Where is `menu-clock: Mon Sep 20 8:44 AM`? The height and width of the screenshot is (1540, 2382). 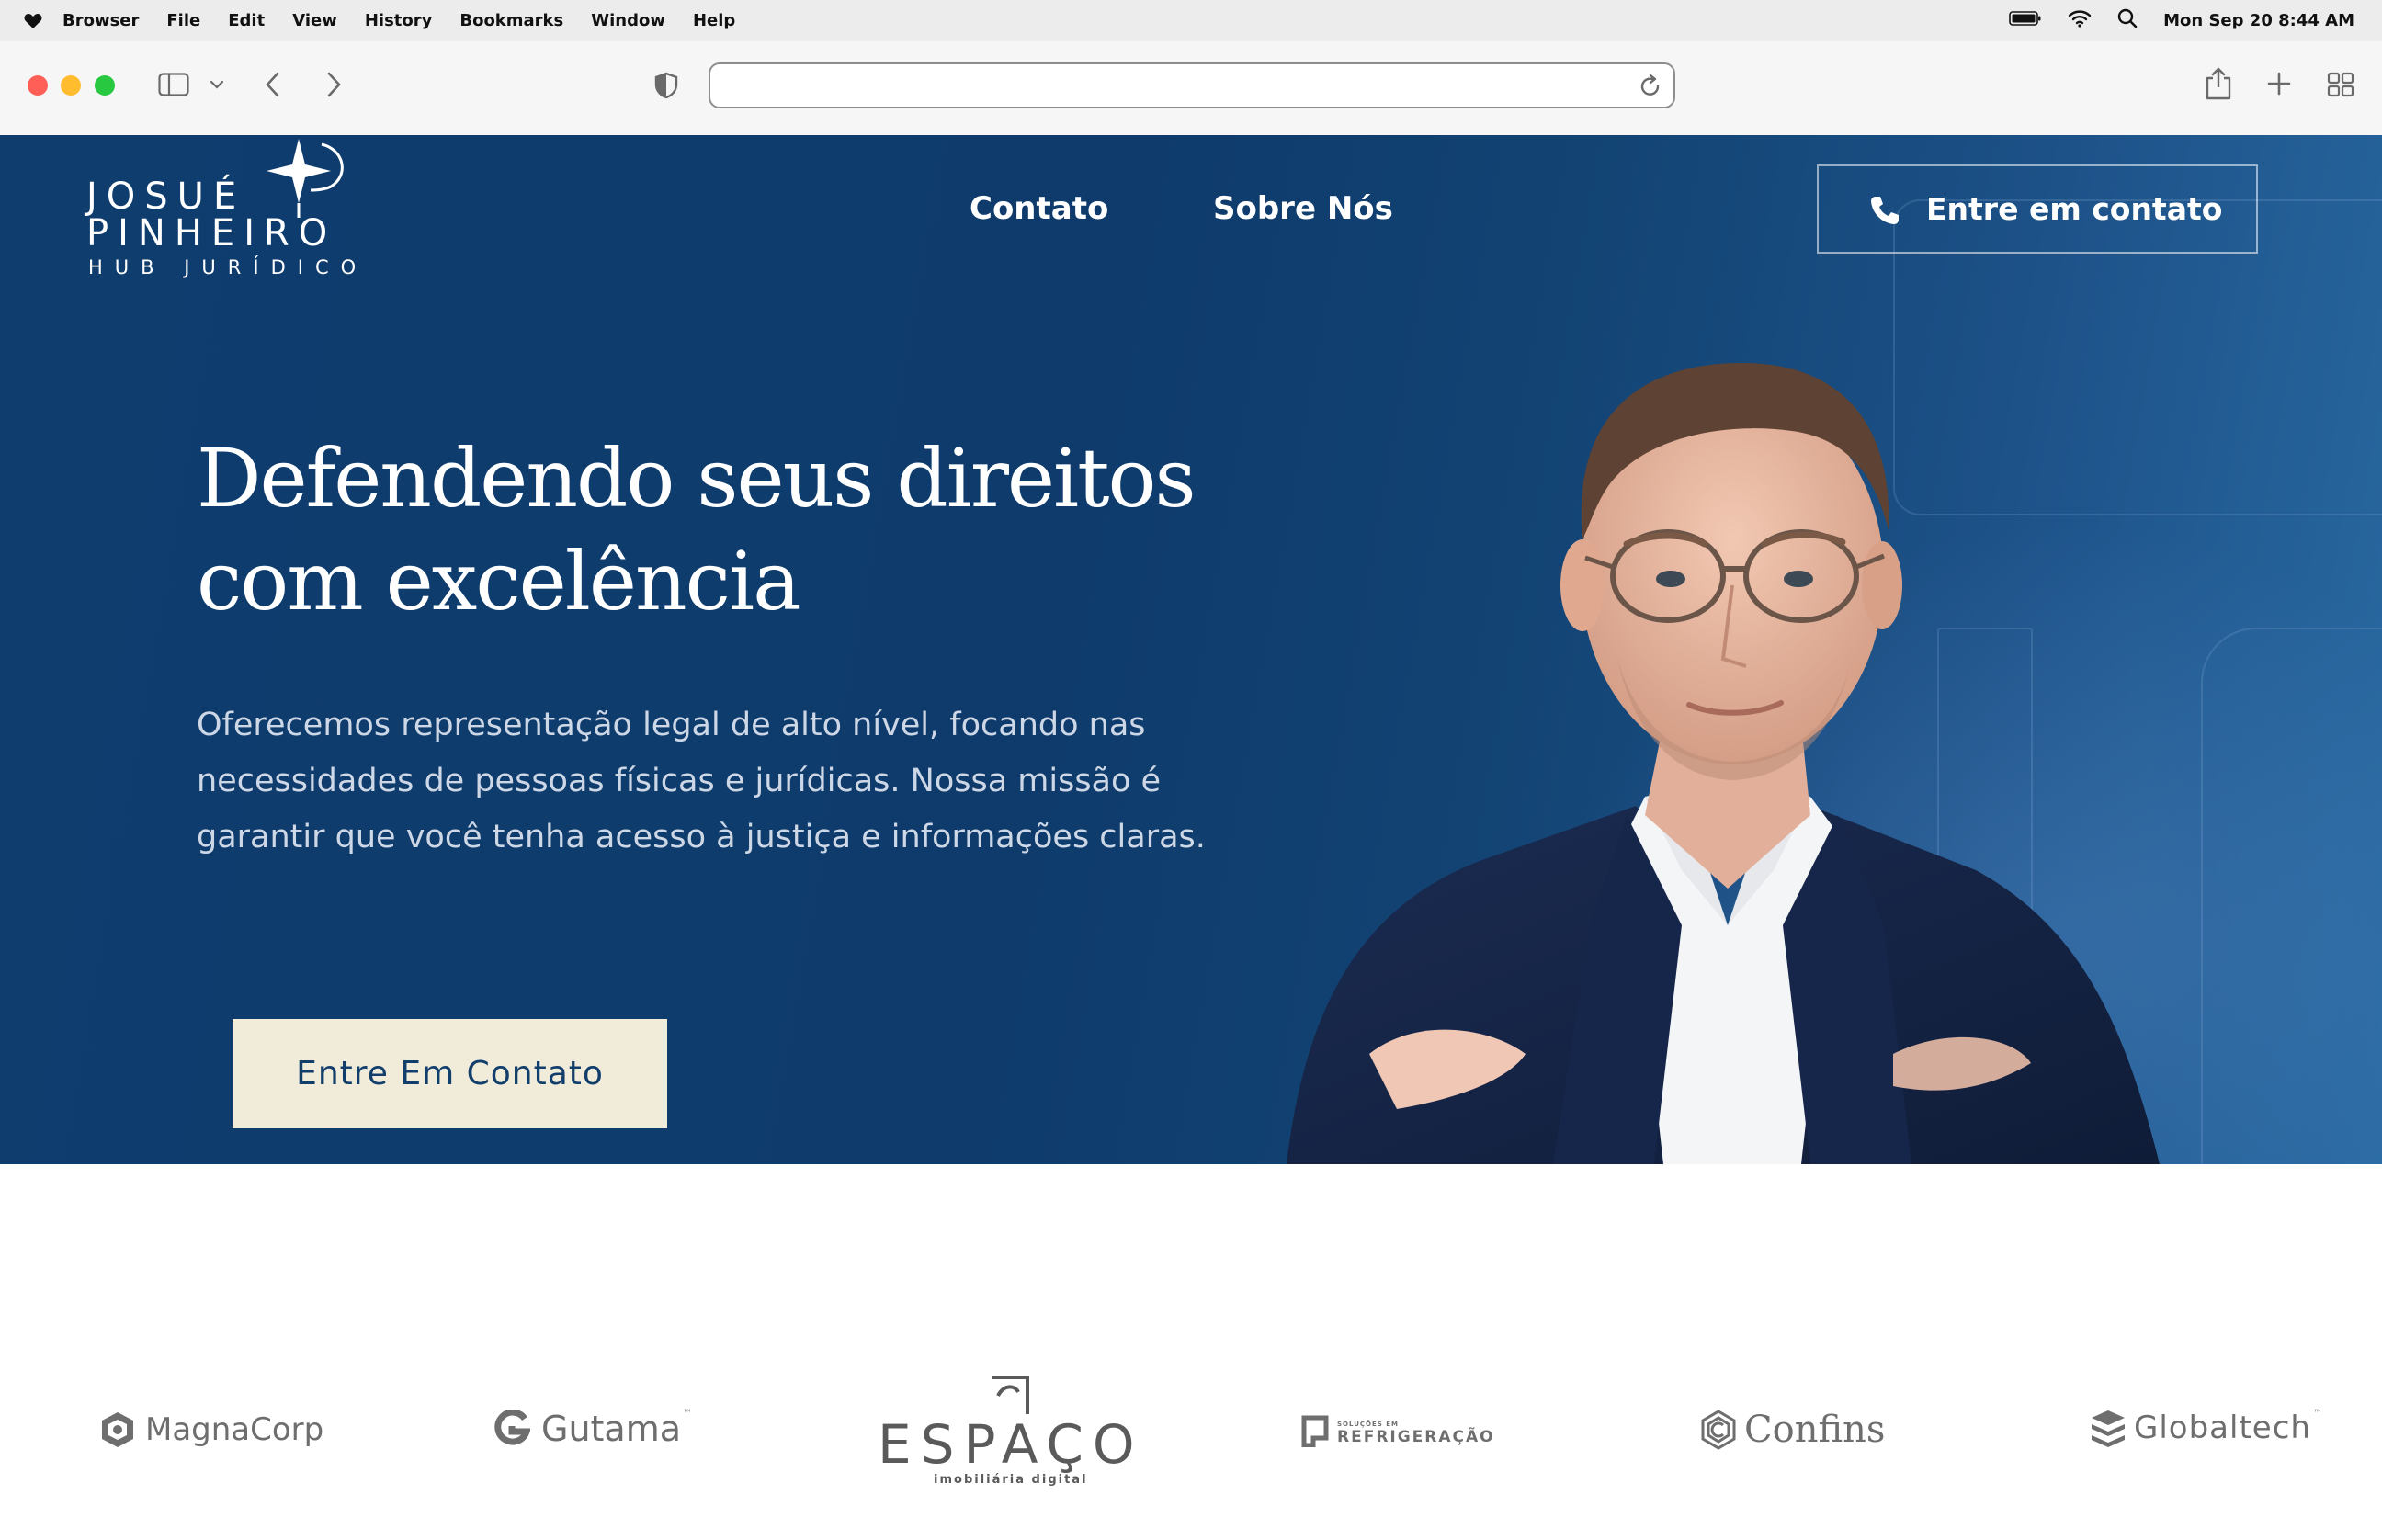
menu-clock: Mon Sep 20 8:44 AM is located at coordinates (2259, 20).